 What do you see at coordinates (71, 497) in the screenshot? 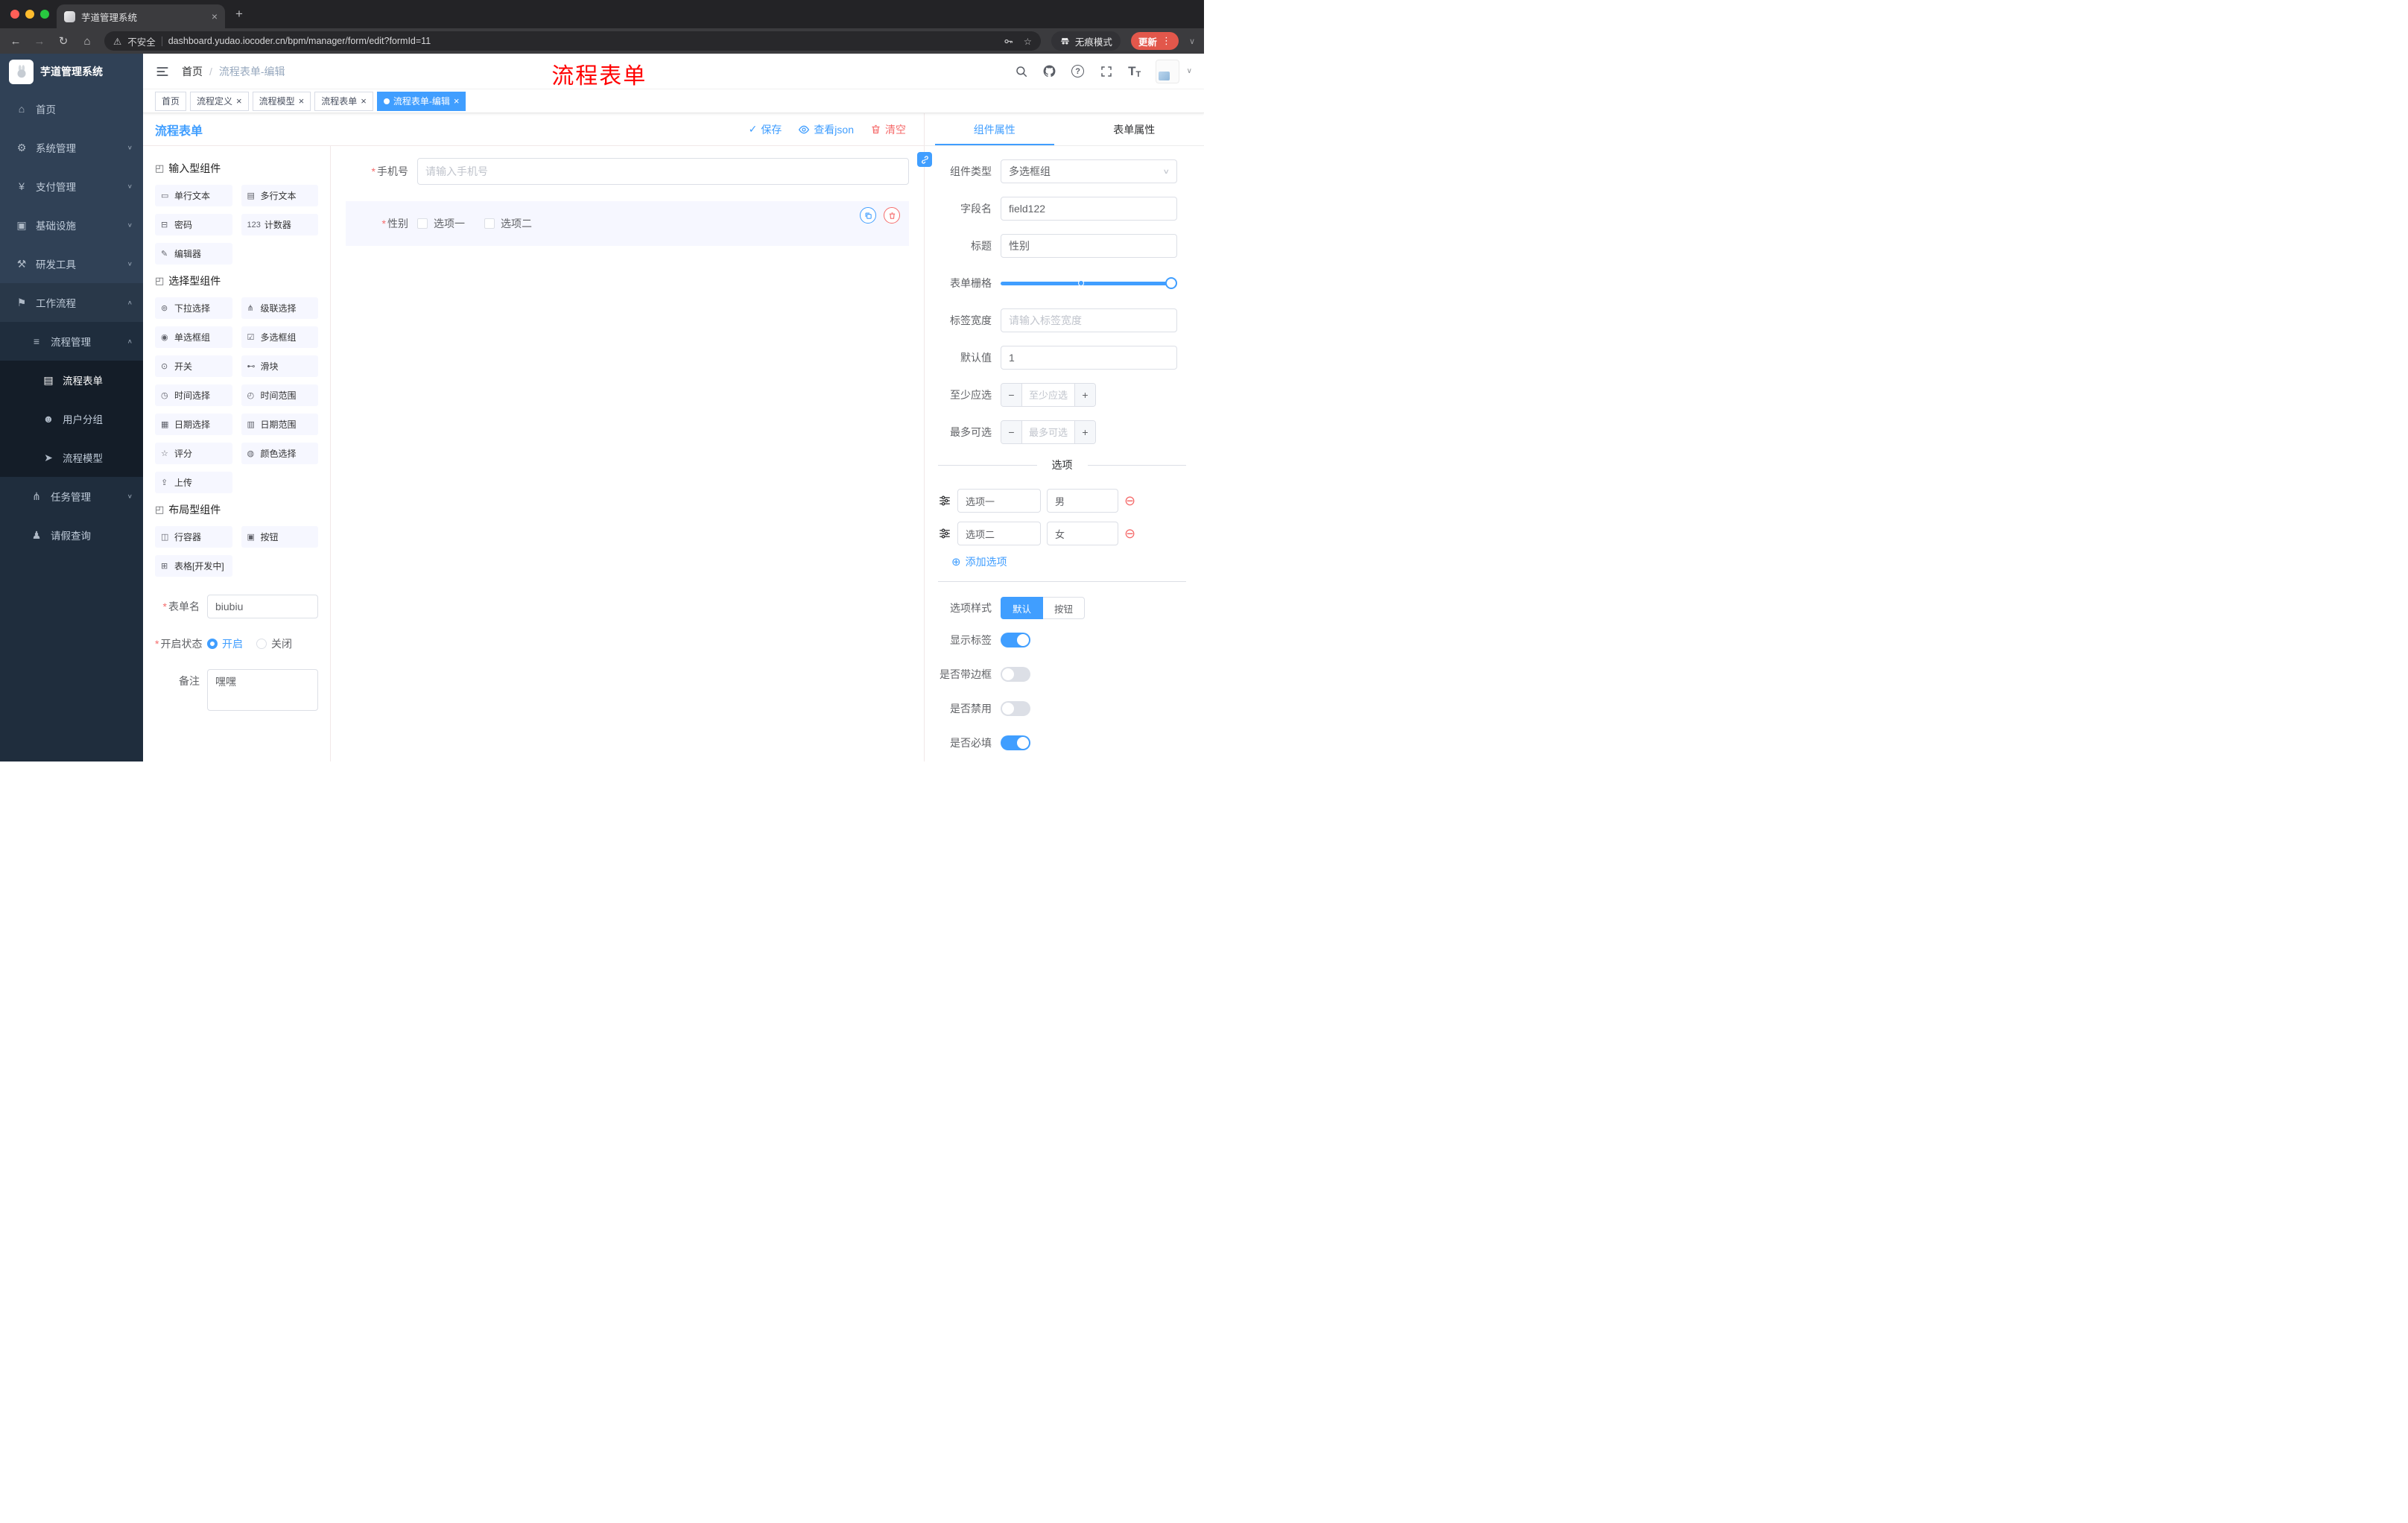
I see `sidebar-item: ⋔ 任务管理 ∨` at bounding box center [71, 497].